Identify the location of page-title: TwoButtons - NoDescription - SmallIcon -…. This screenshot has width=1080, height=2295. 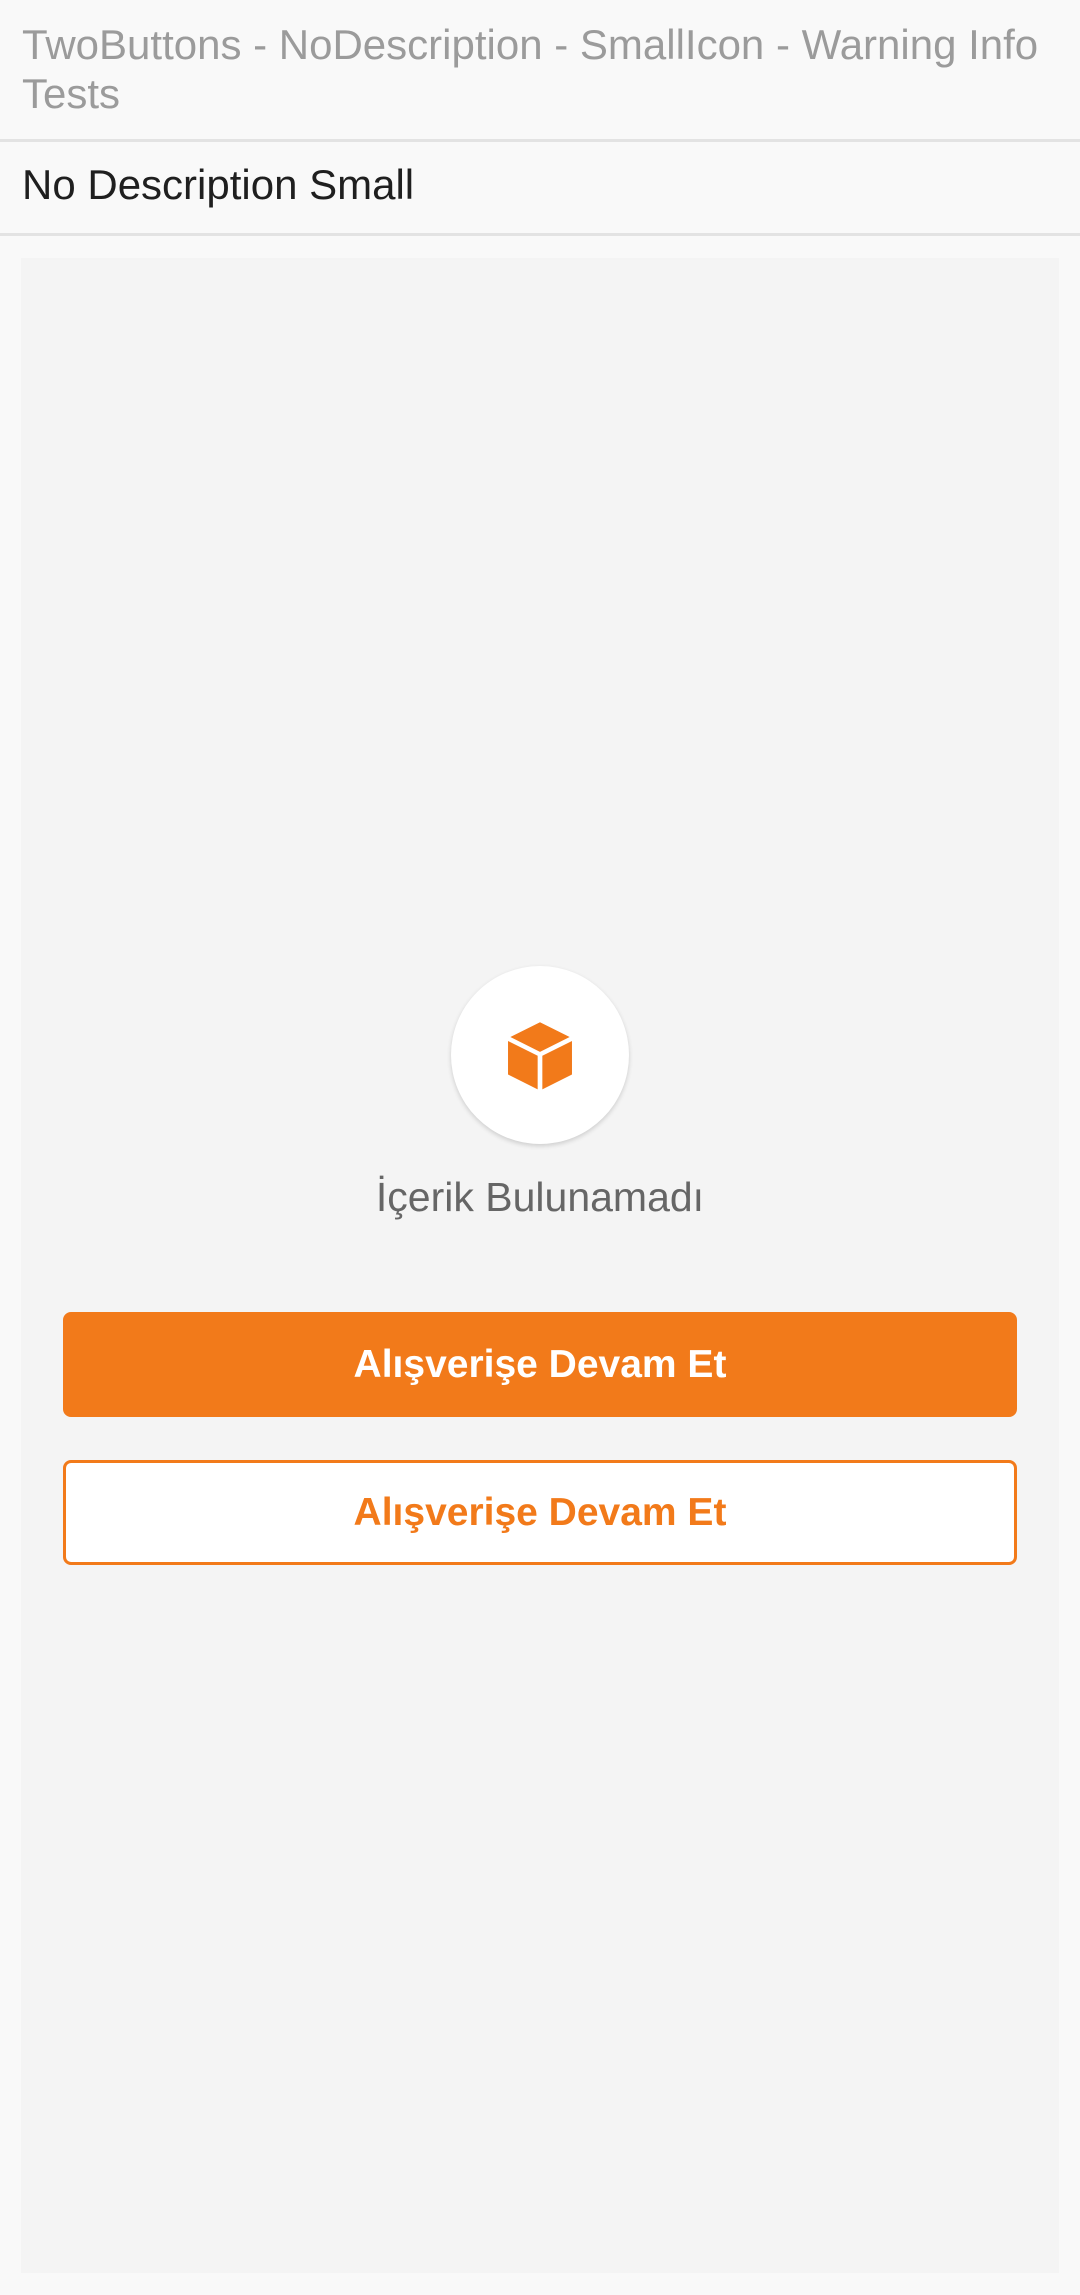
(530, 69).